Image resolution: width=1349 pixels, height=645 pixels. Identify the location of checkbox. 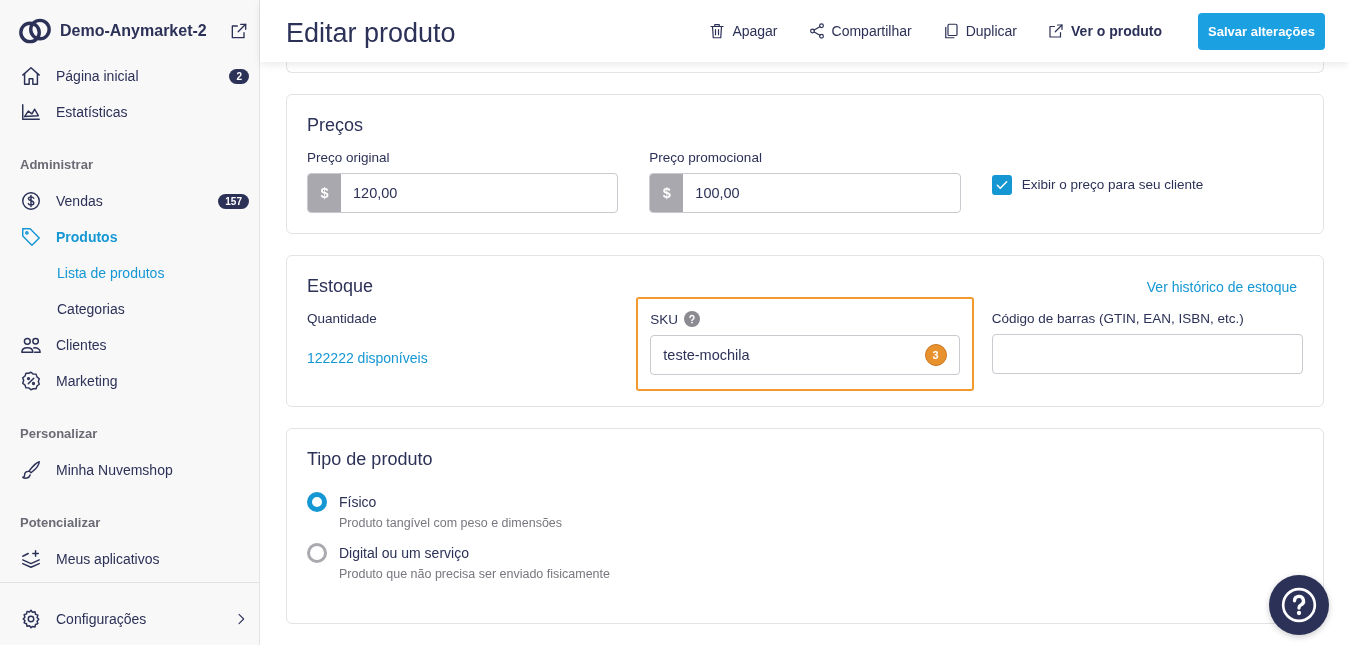
(1001, 184).